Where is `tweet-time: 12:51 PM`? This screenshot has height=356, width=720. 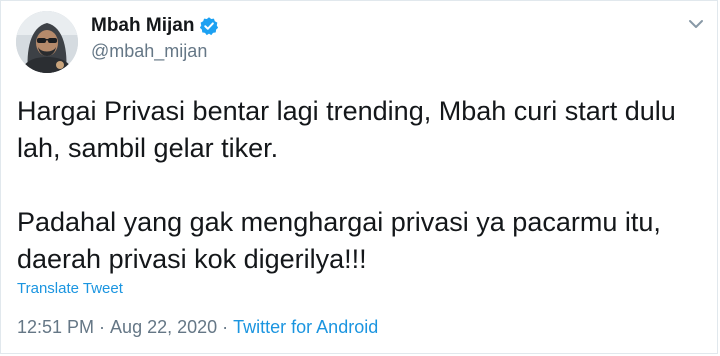
tweet-time: 12:51 PM is located at coordinates (55, 327).